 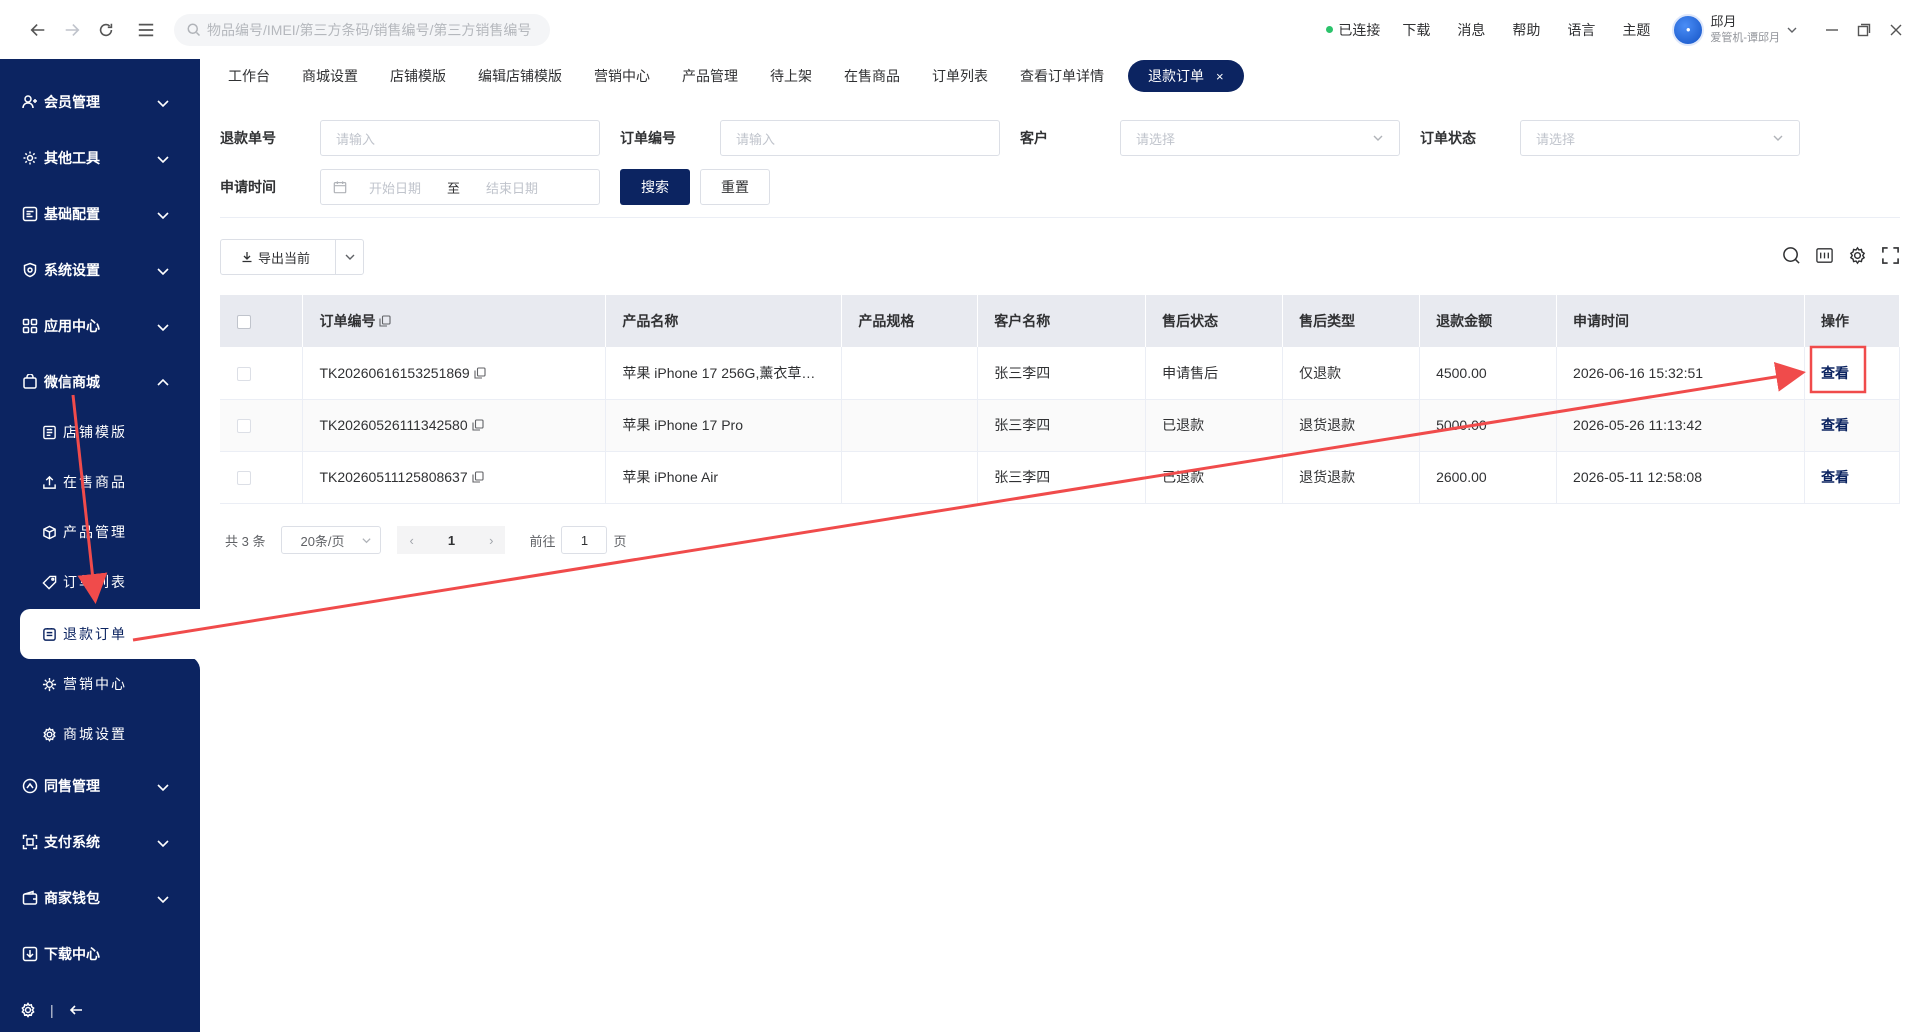 I want to click on close-window-icon, so click(x=1896, y=30).